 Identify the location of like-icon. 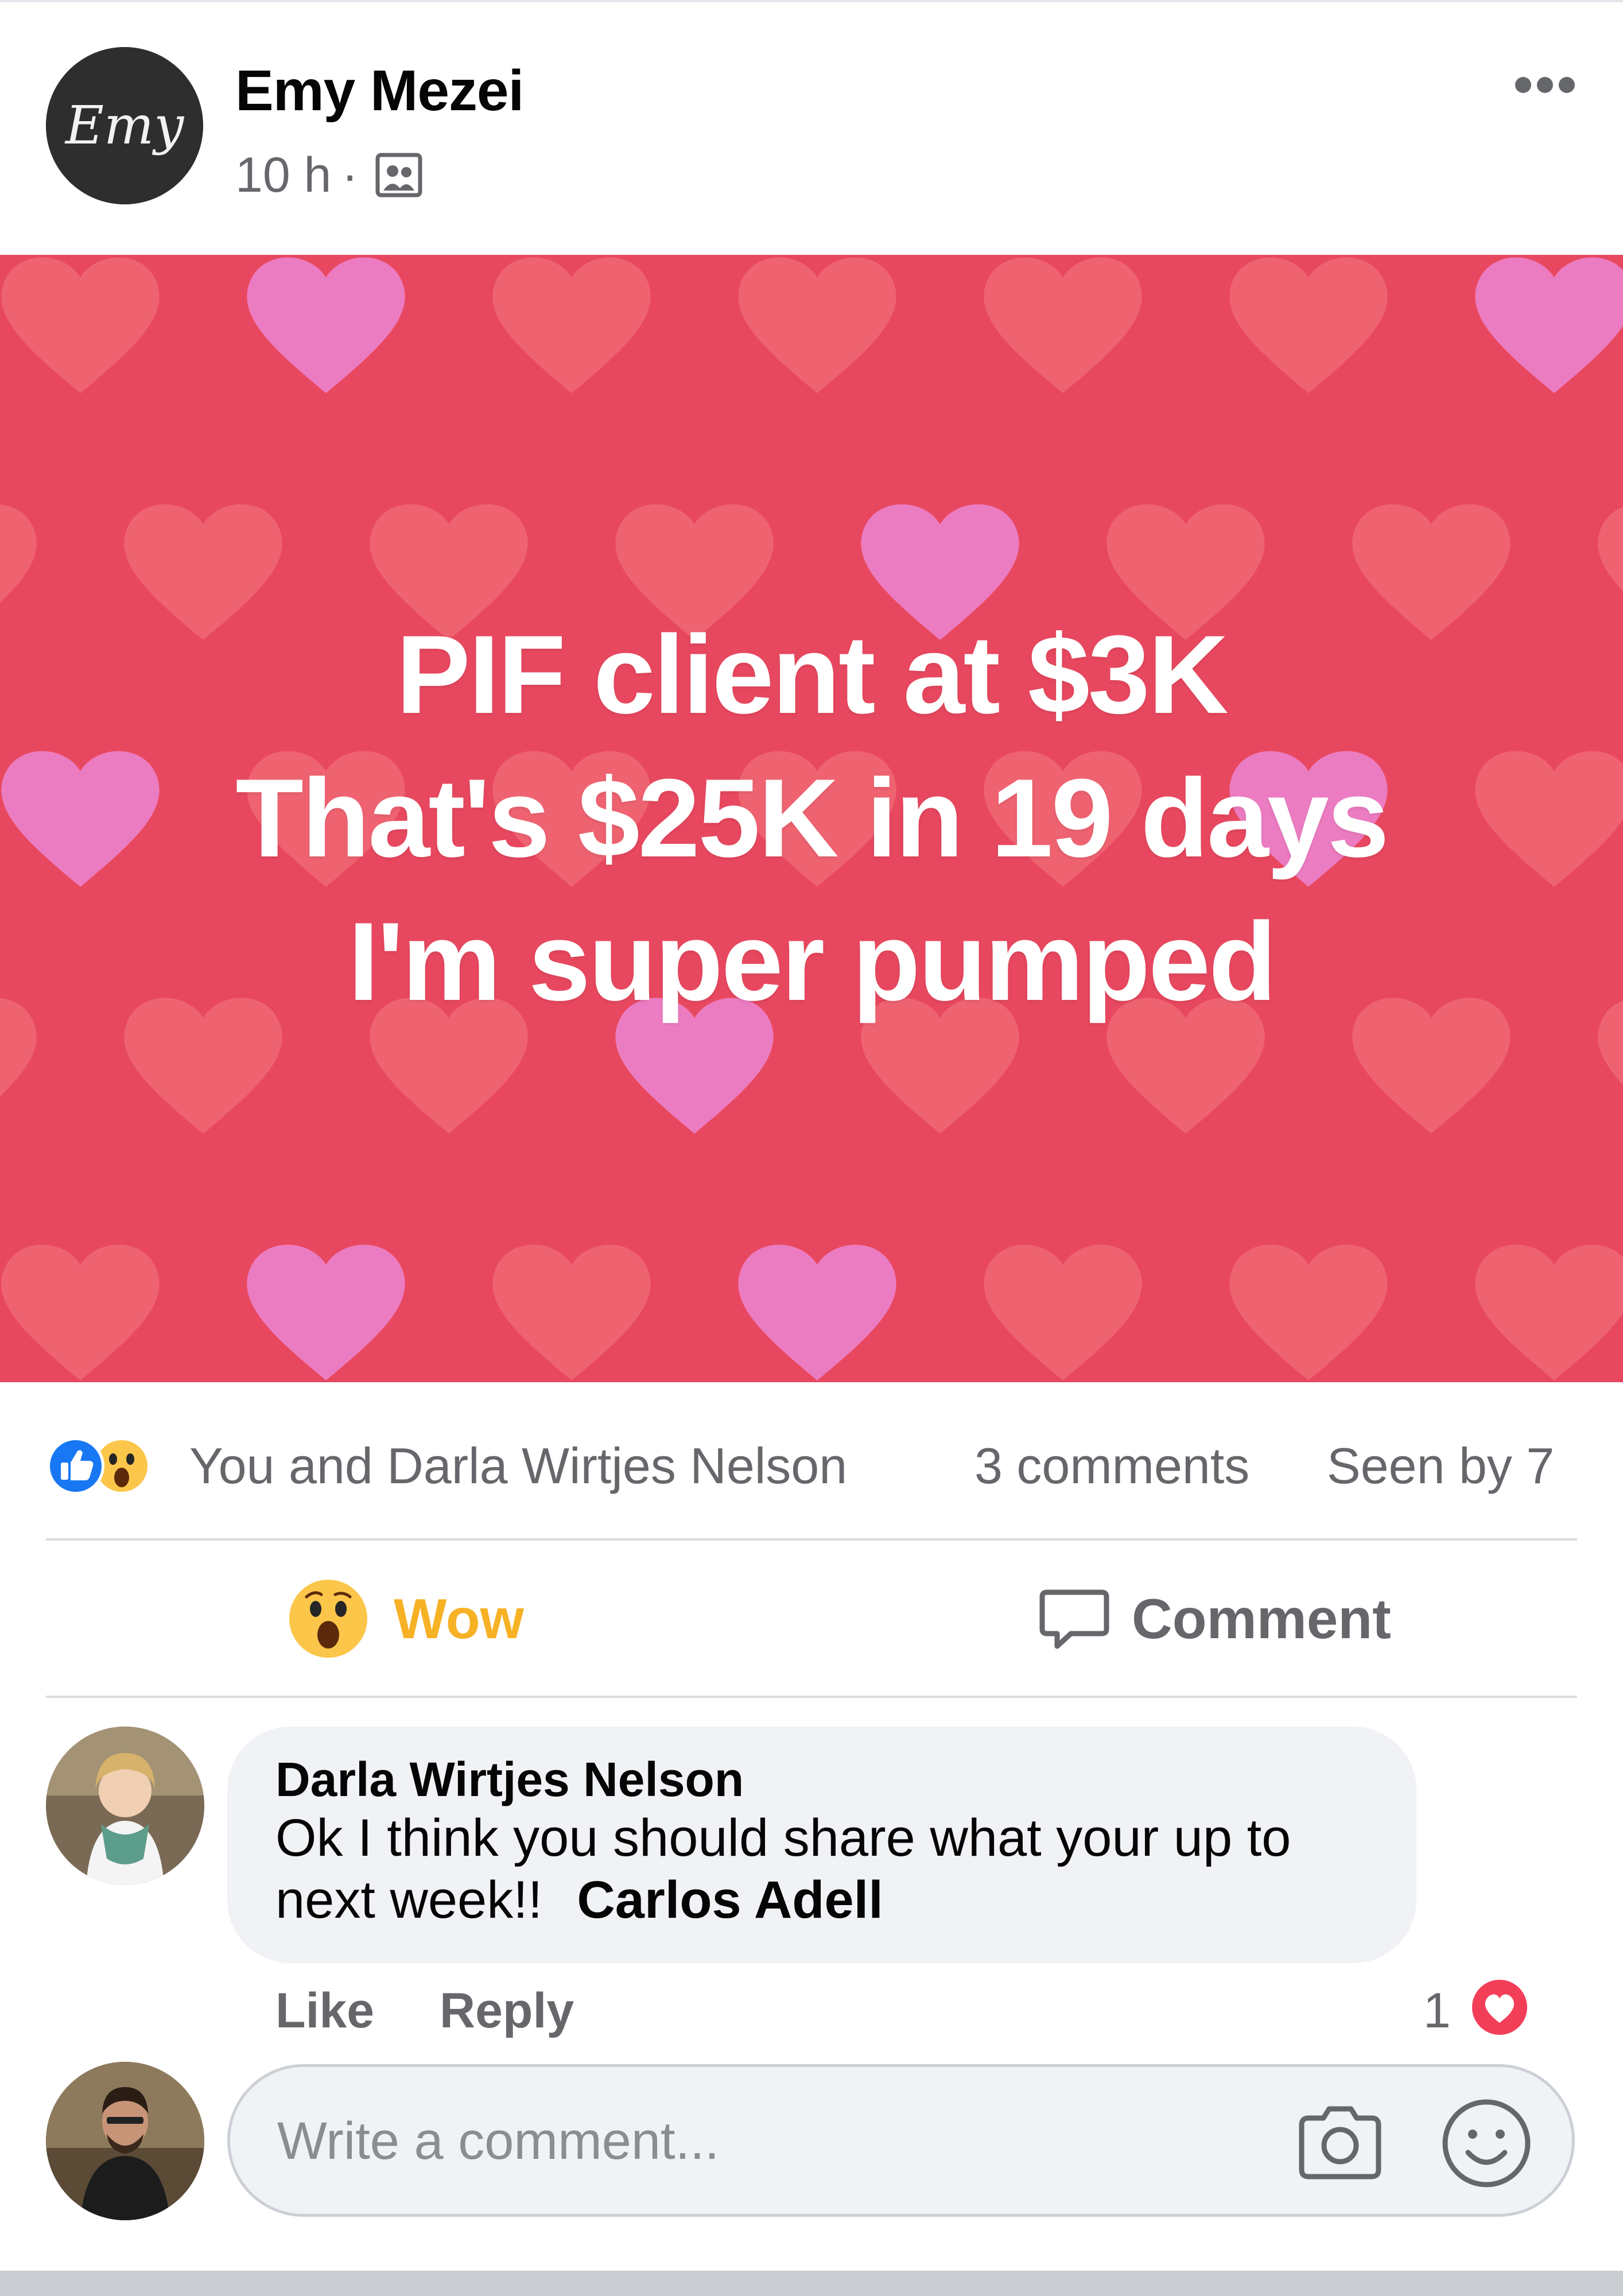
(76, 1466).